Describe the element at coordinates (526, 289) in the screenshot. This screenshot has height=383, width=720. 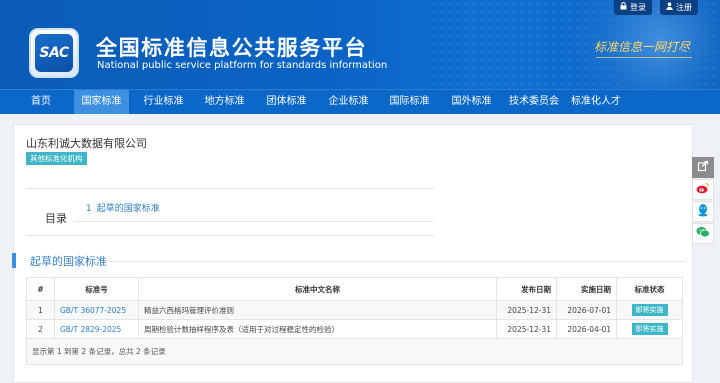
I see `col-header-publish-date: 发布日期` at that location.